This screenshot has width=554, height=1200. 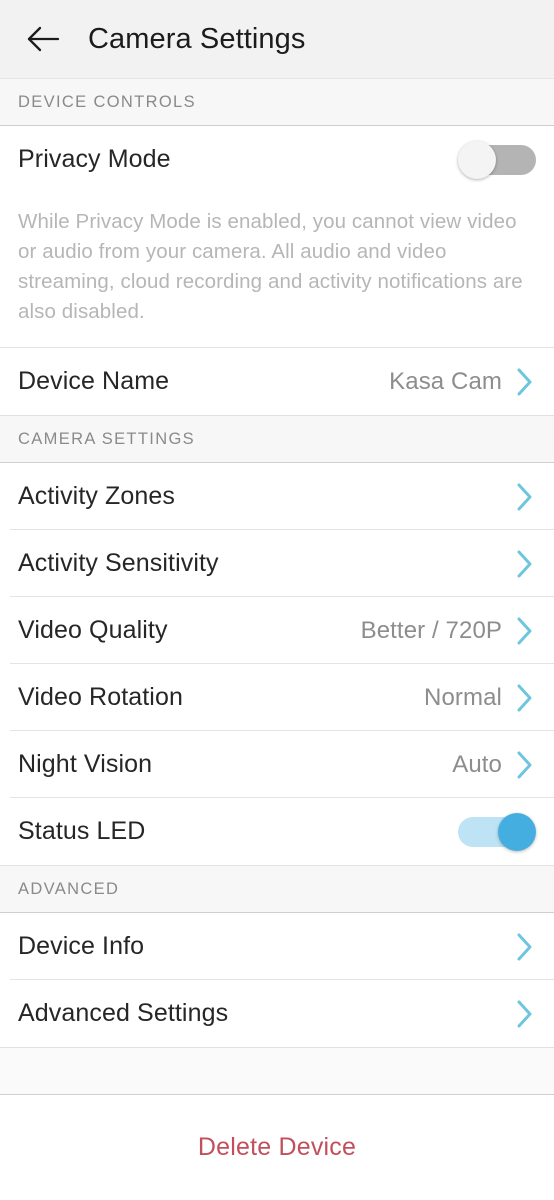 What do you see at coordinates (277, 697) in the screenshot?
I see `row-video-rotation: Video Rotation Normal` at bounding box center [277, 697].